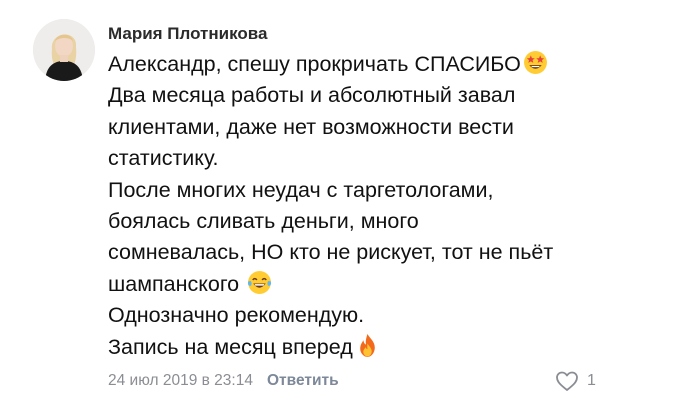 The width and height of the screenshot is (682, 415). What do you see at coordinates (303, 380) in the screenshot?
I see `reply-button: Ответить` at bounding box center [303, 380].